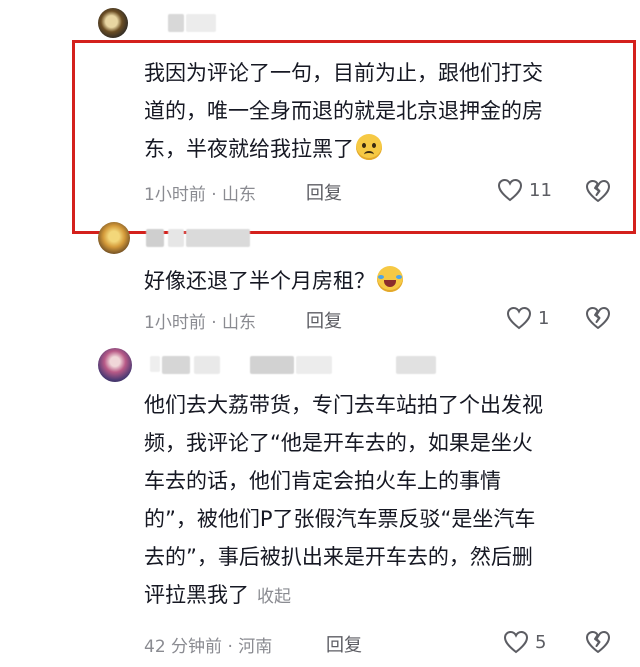 The height and width of the screenshot is (667, 640). I want to click on collapse-link: 收起, so click(274, 597).